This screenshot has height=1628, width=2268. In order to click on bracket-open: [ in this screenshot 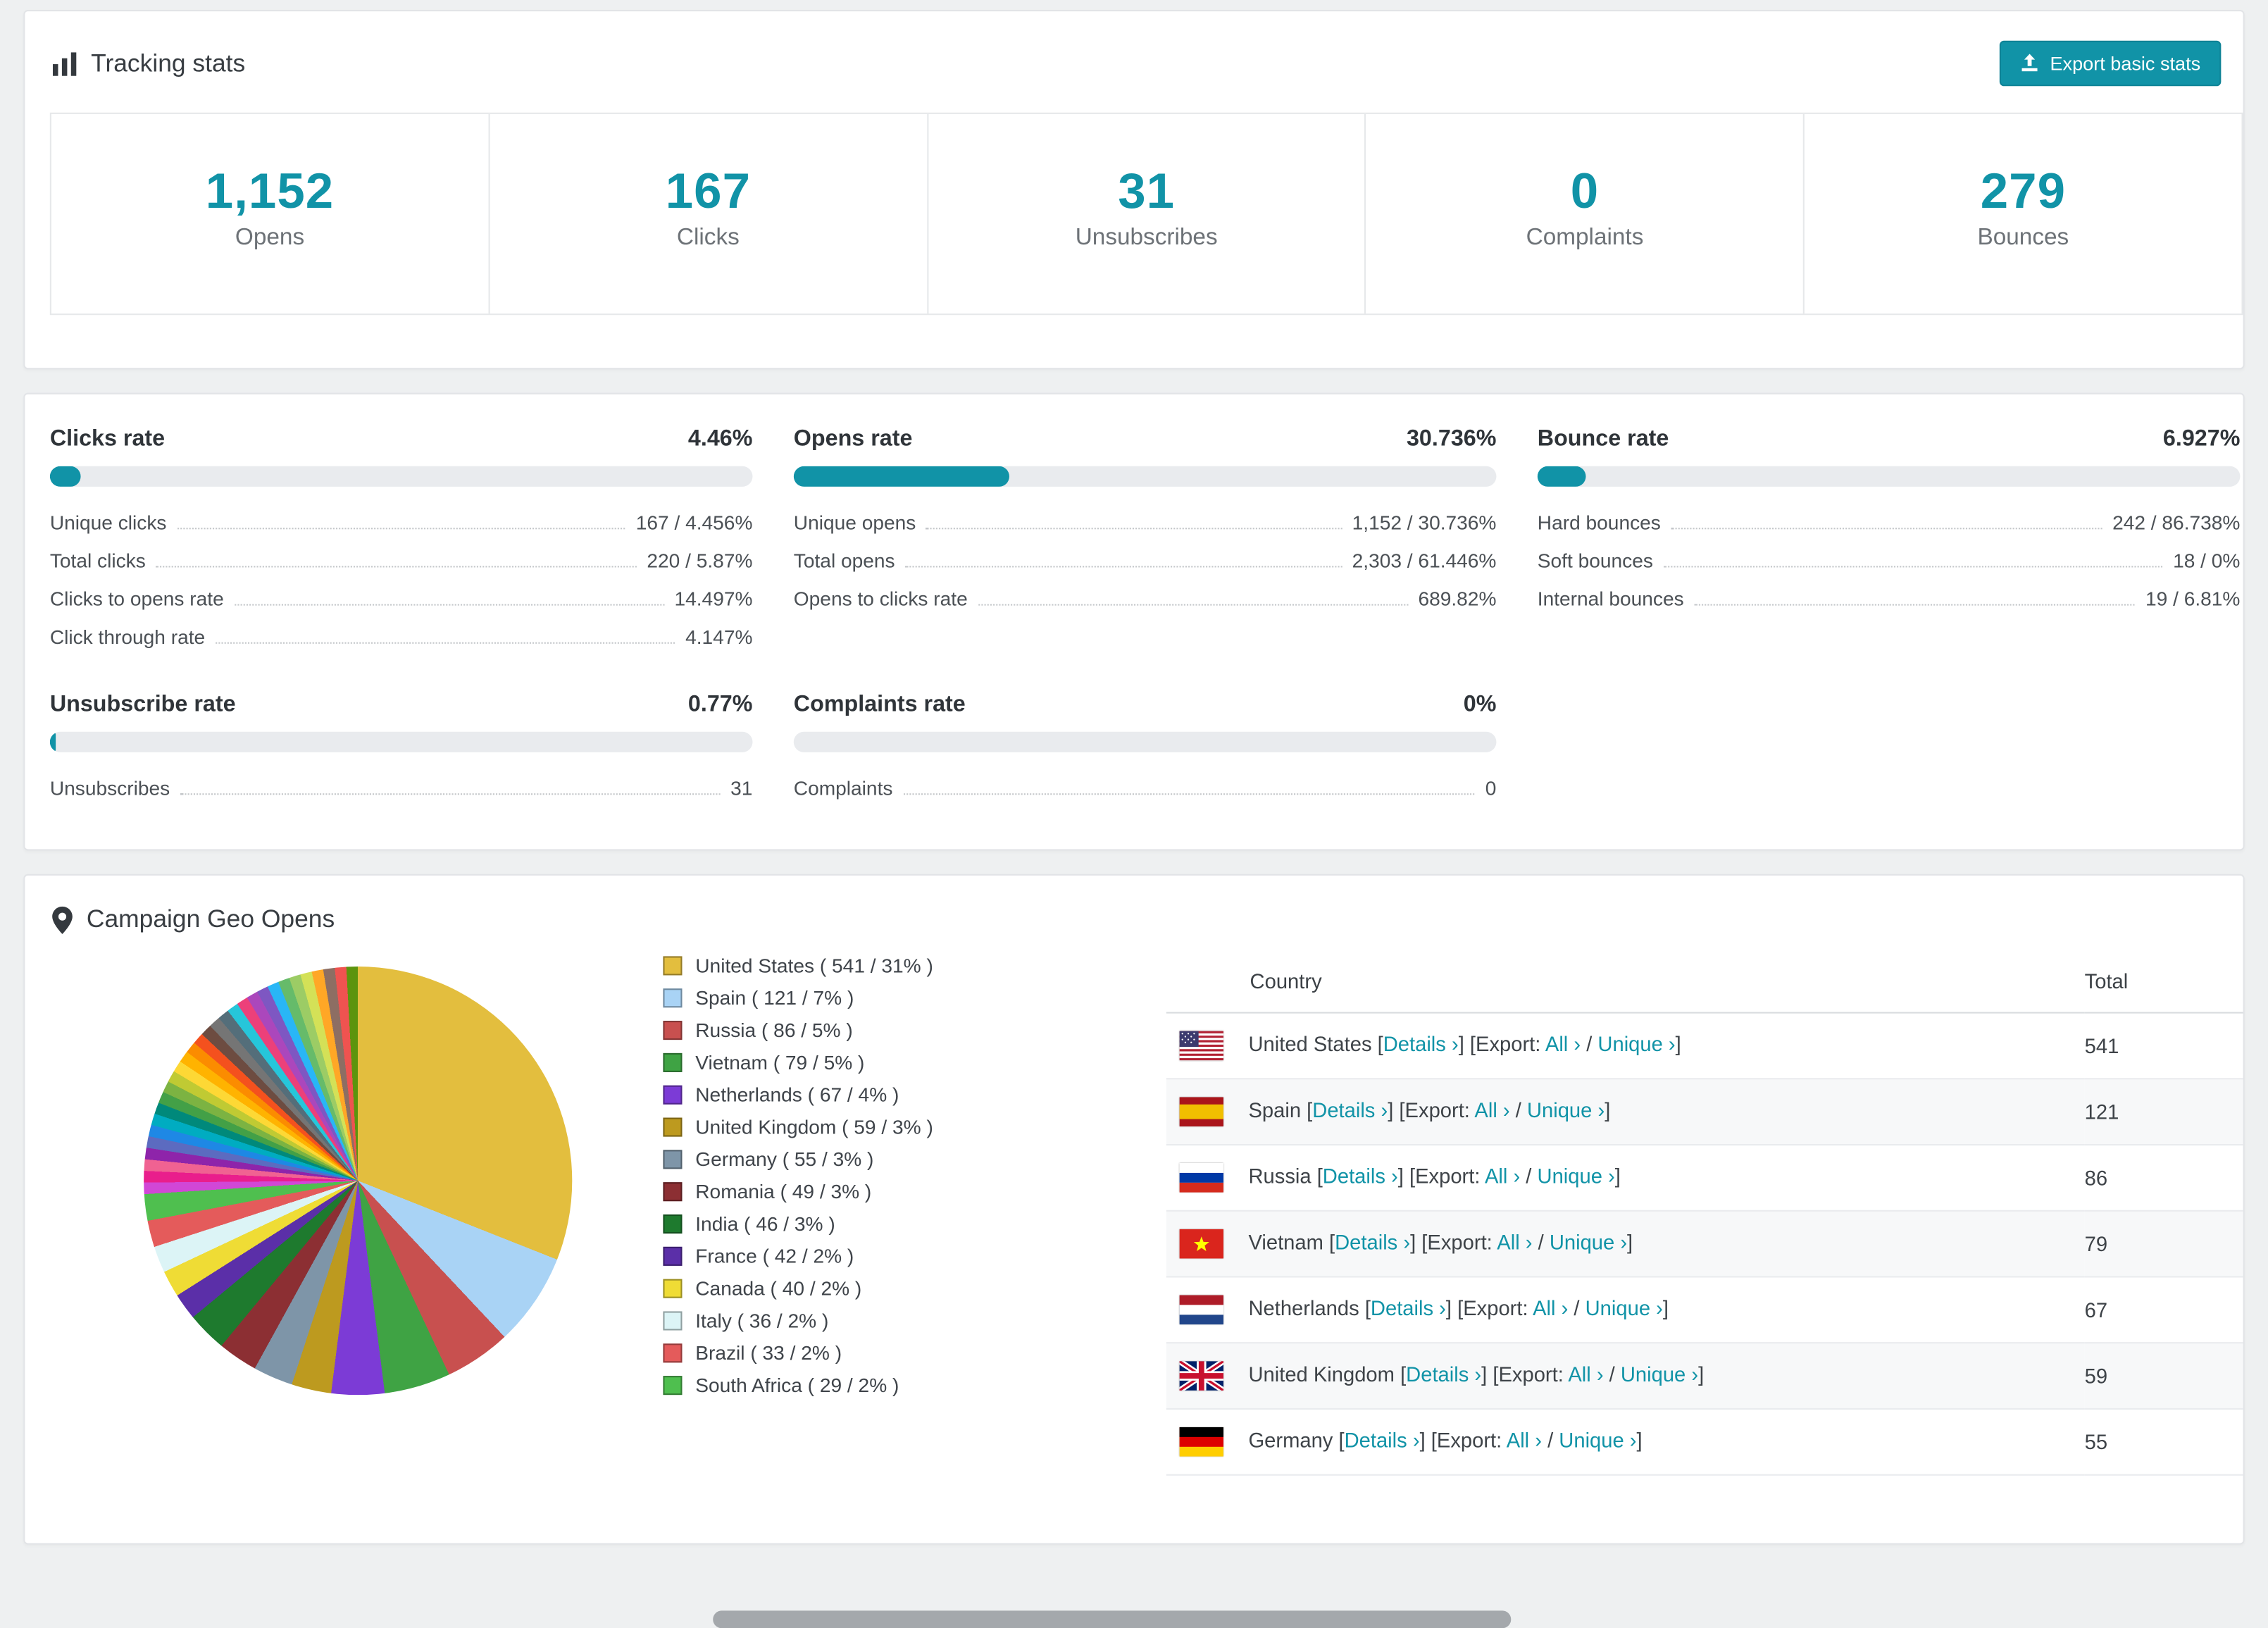, I will do `click(1310, 1110)`.